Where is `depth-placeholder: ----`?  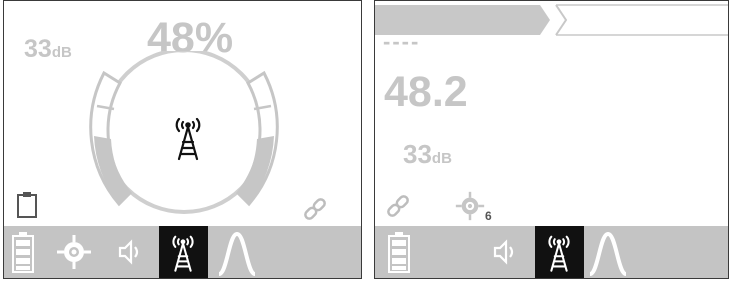
depth-placeholder: ---- is located at coordinates (402, 41).